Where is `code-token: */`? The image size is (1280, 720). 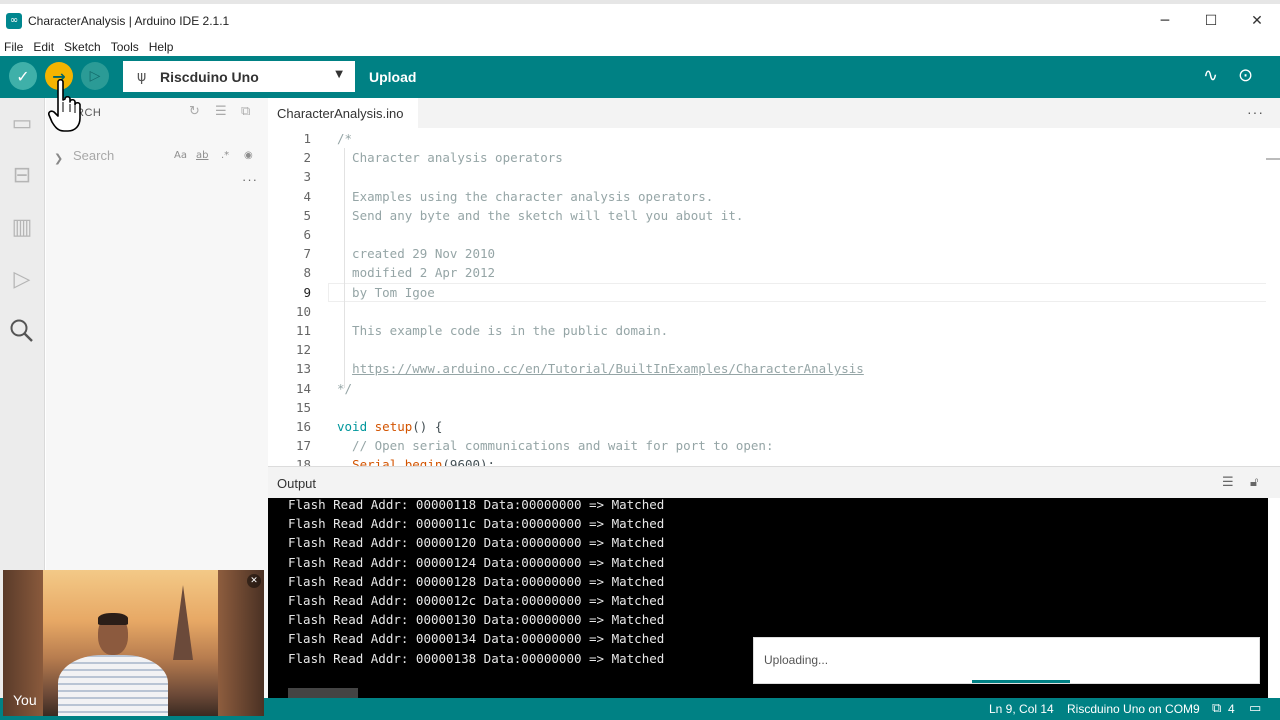
code-token: */ is located at coordinates (345, 388).